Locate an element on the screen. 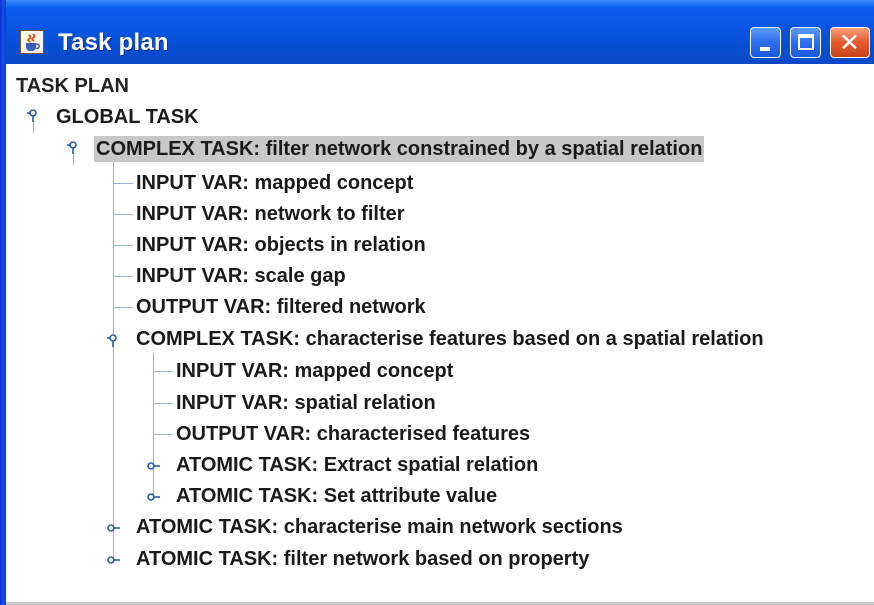 The image size is (874, 605). minimize-button is located at coordinates (765, 42).